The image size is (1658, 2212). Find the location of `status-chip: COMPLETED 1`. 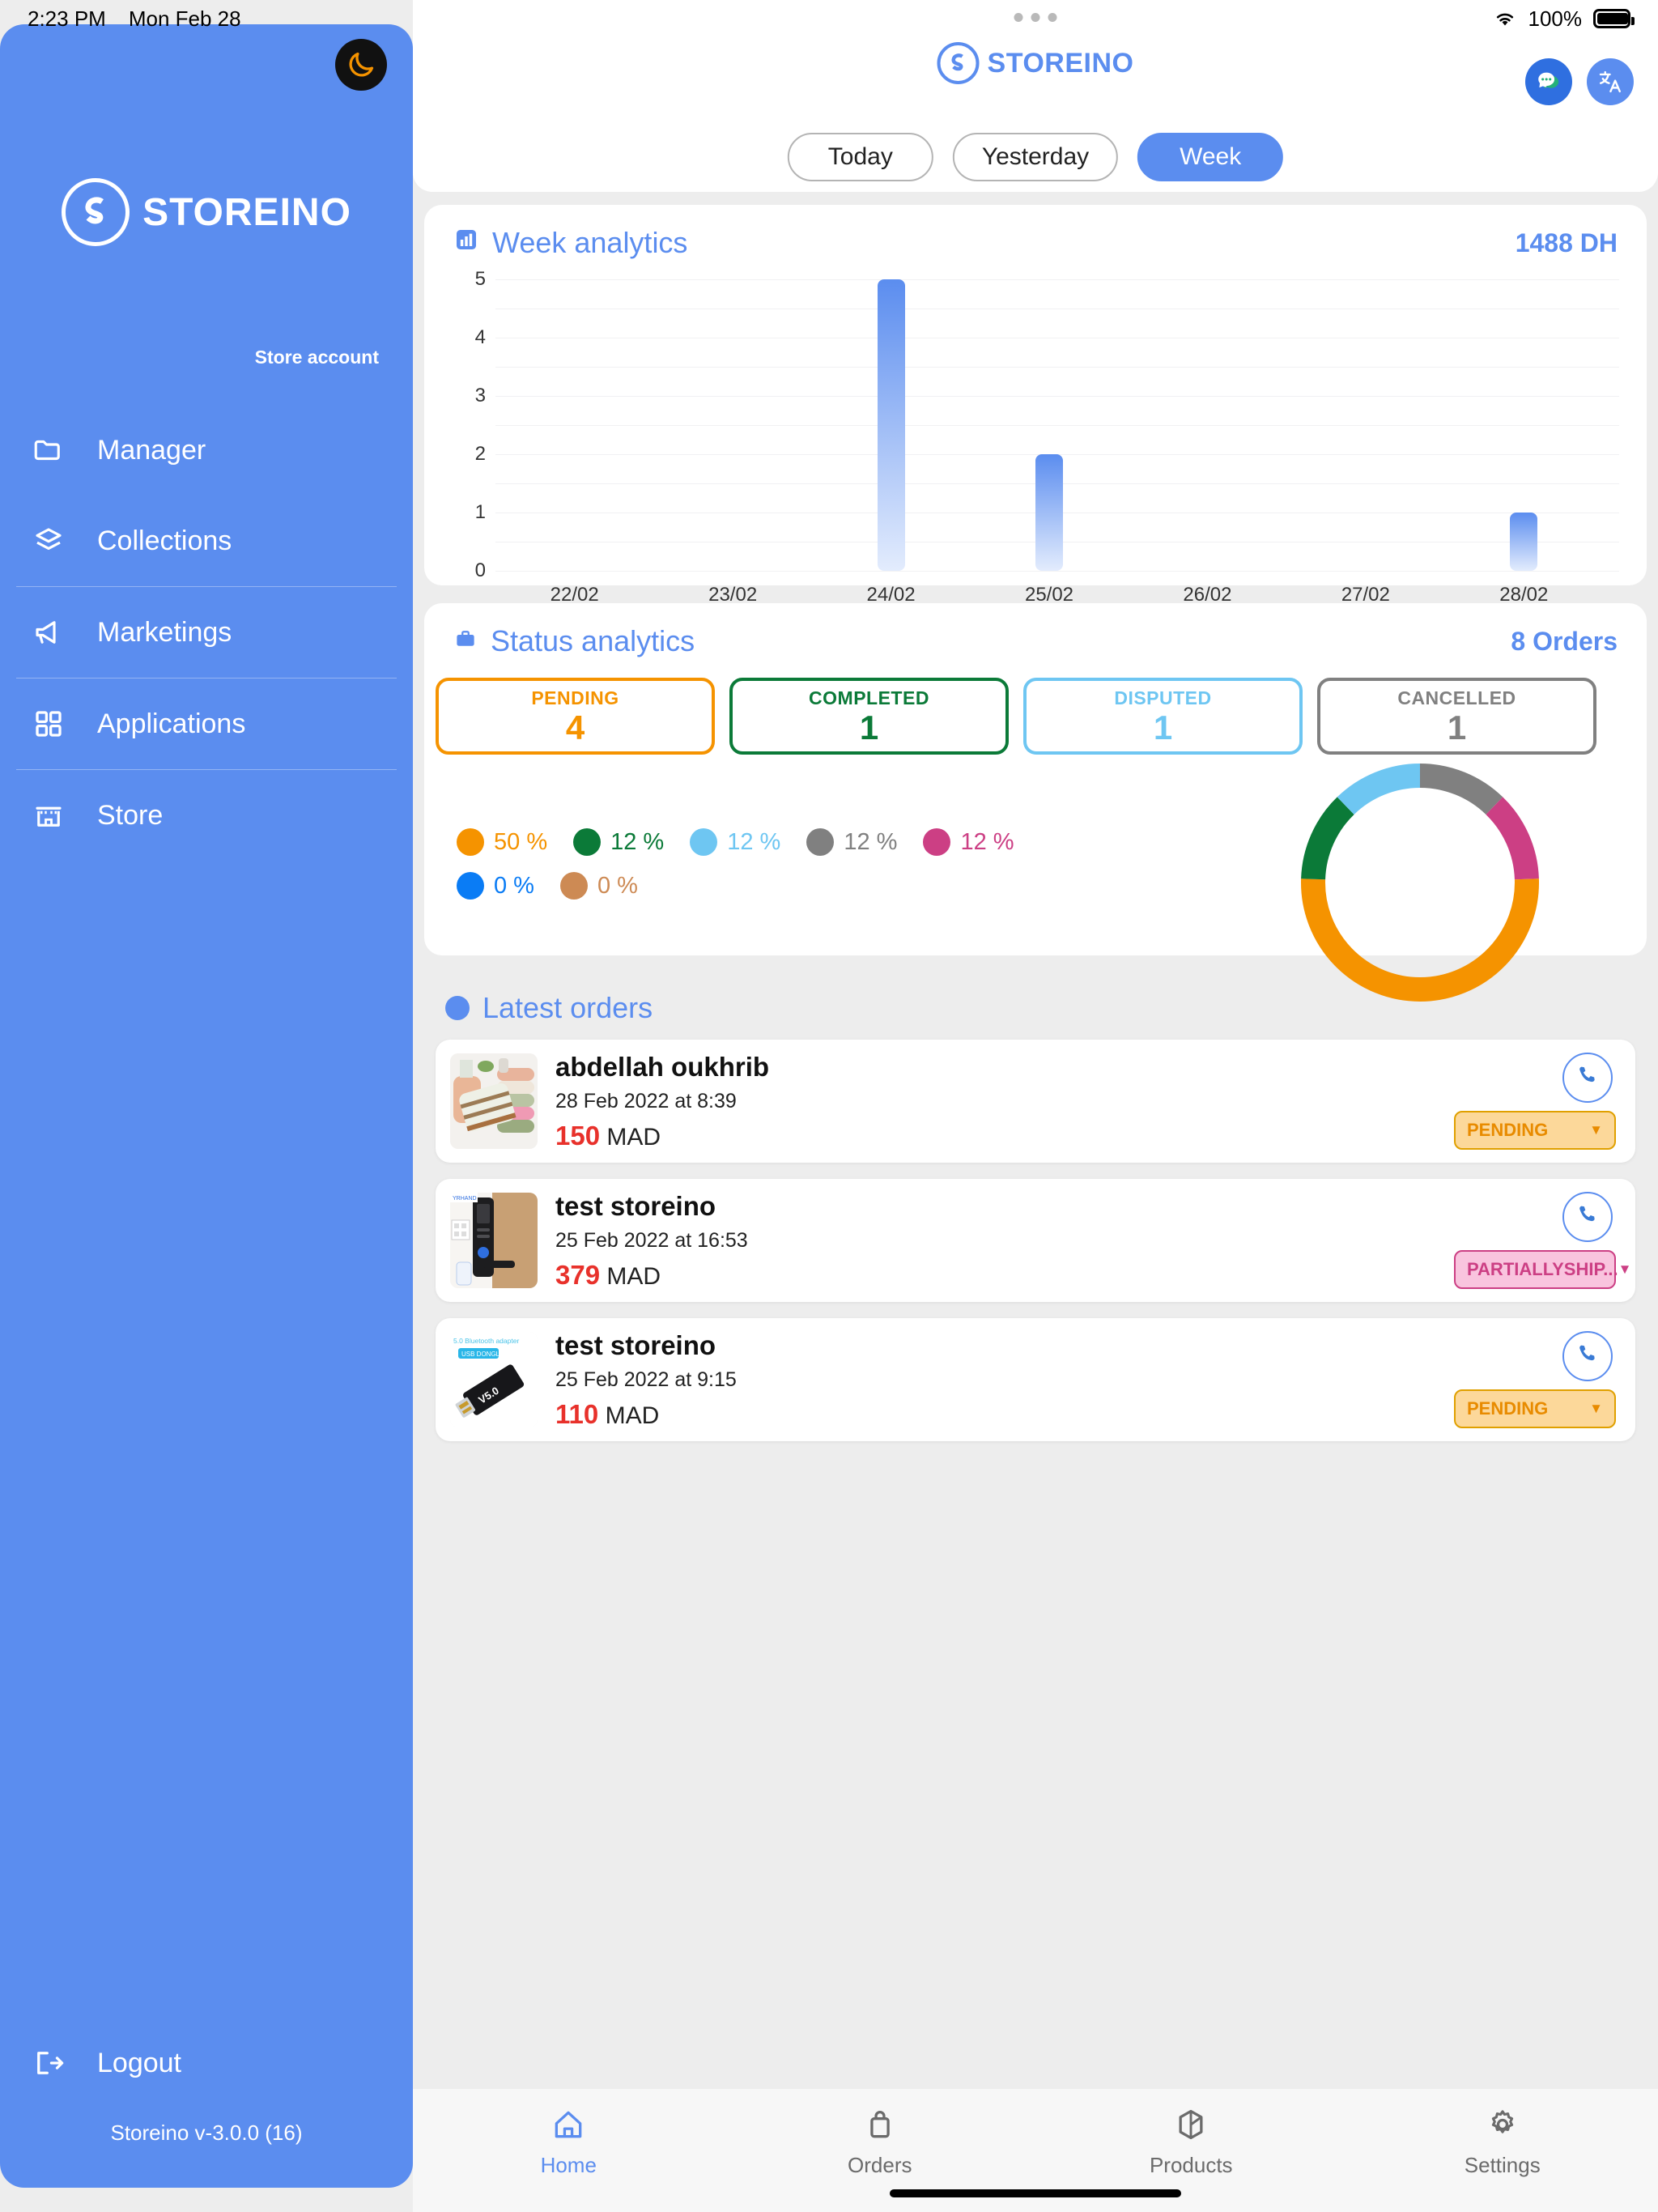

status-chip: COMPLETED 1 is located at coordinates (869, 716).